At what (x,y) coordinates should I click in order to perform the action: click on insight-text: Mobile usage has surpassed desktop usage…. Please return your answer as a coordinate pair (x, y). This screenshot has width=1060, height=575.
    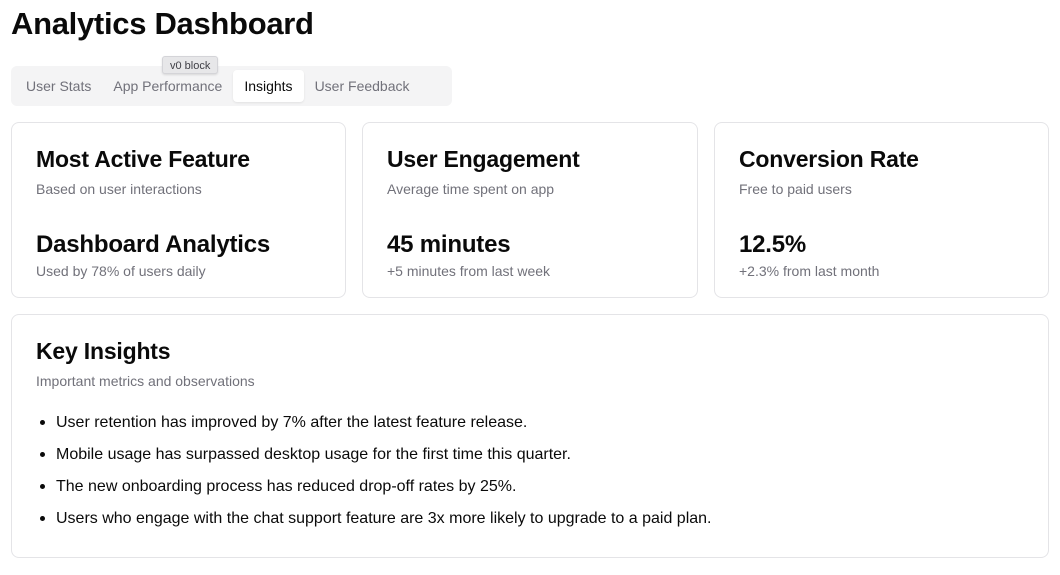
    Looking at the image, I should click on (313, 454).